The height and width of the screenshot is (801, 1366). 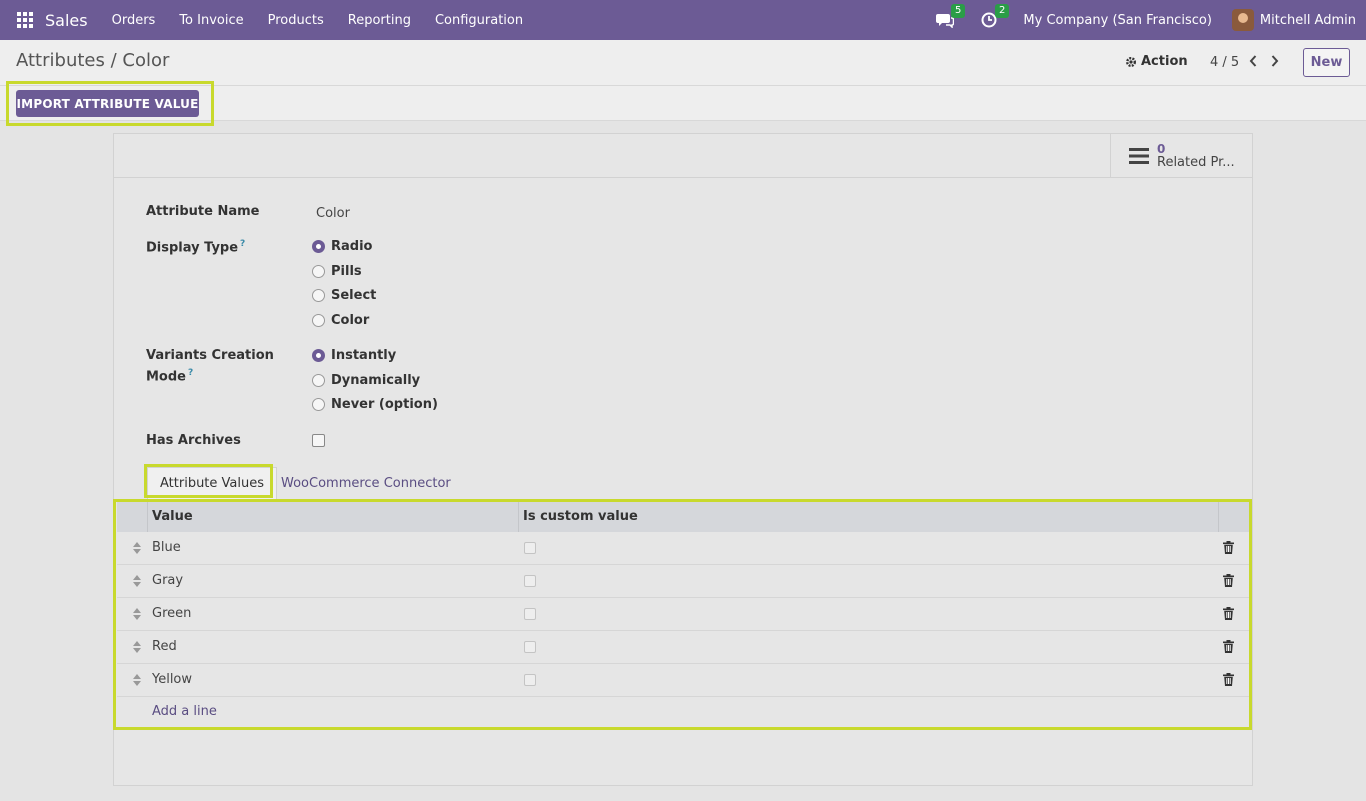 What do you see at coordinates (134, 20) in the screenshot?
I see `menu-orders: Orders` at bounding box center [134, 20].